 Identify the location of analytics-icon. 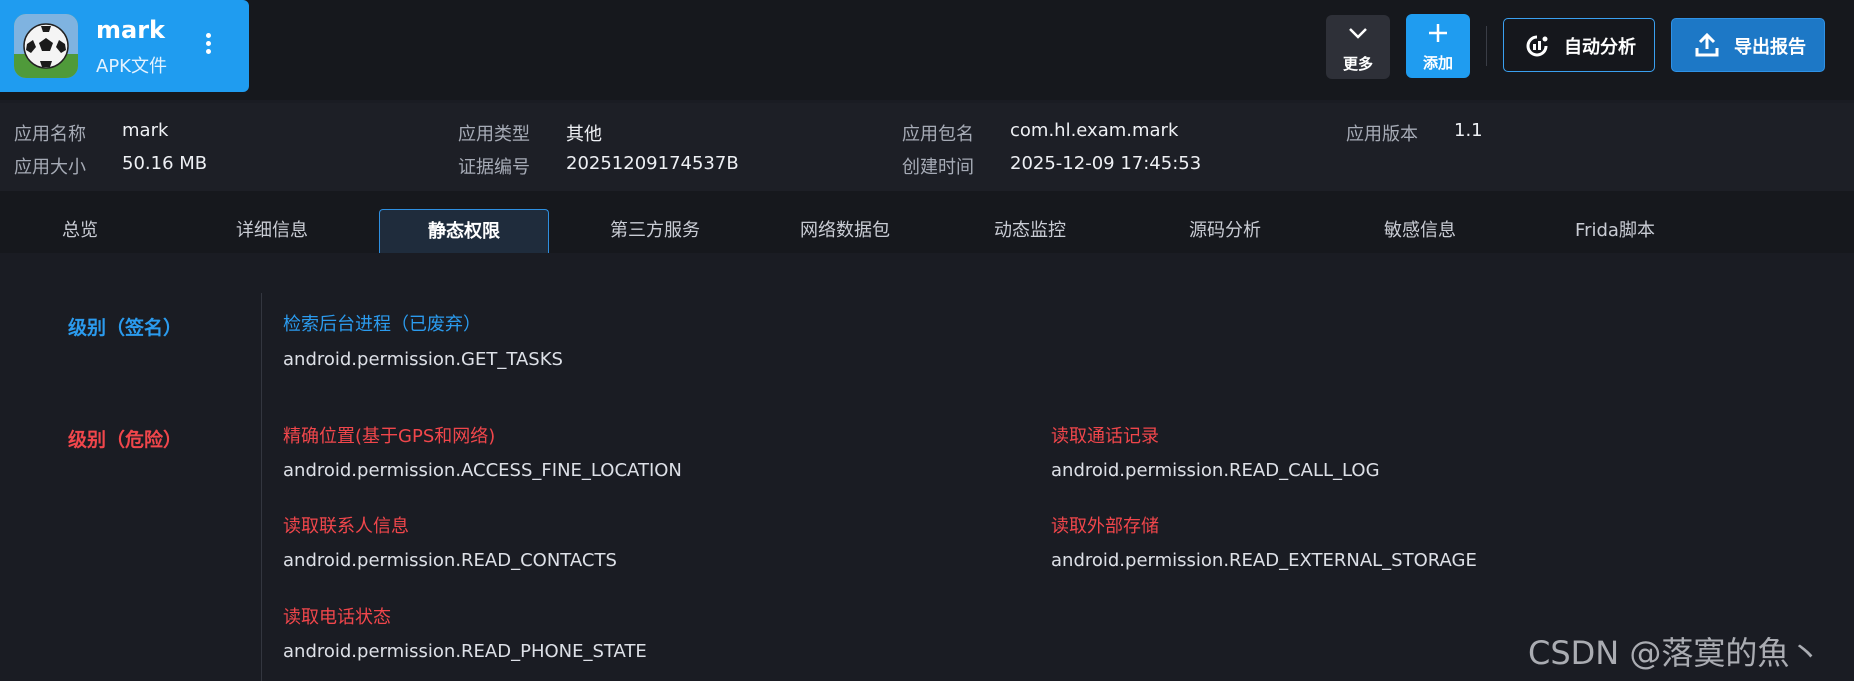
(1537, 48).